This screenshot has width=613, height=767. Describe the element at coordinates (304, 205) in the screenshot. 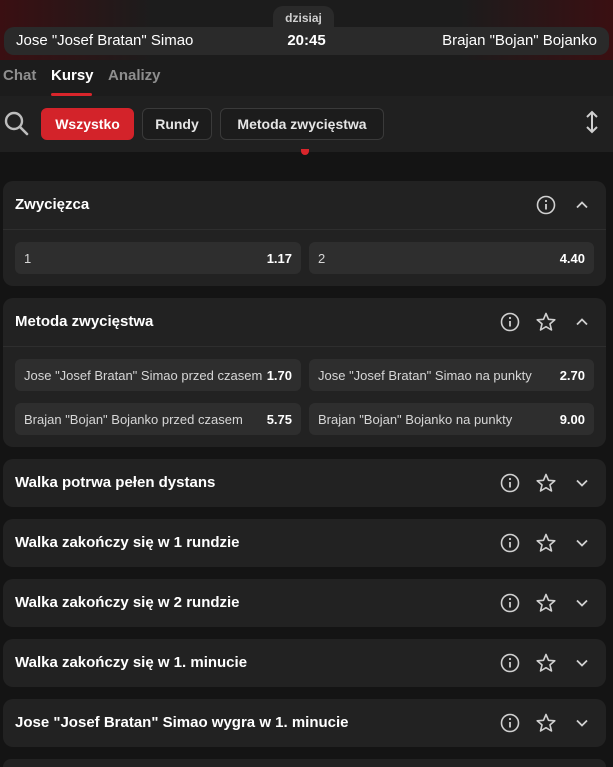

I see `market-header: Zwycięzca` at that location.